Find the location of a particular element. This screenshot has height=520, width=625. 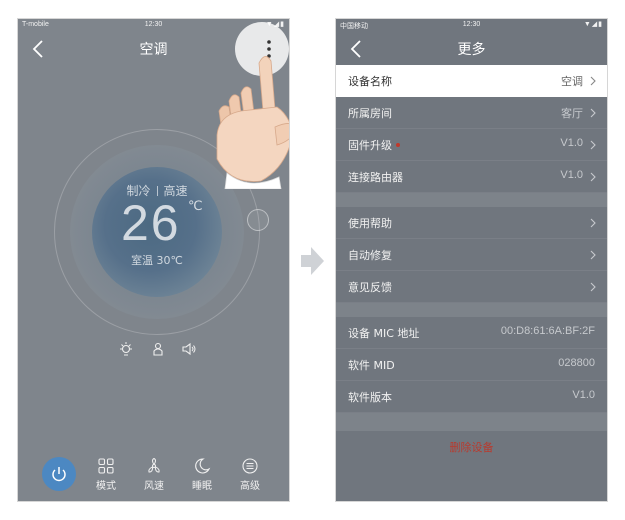

status-icons: ▼◢▮ is located at coordinates (593, 24).